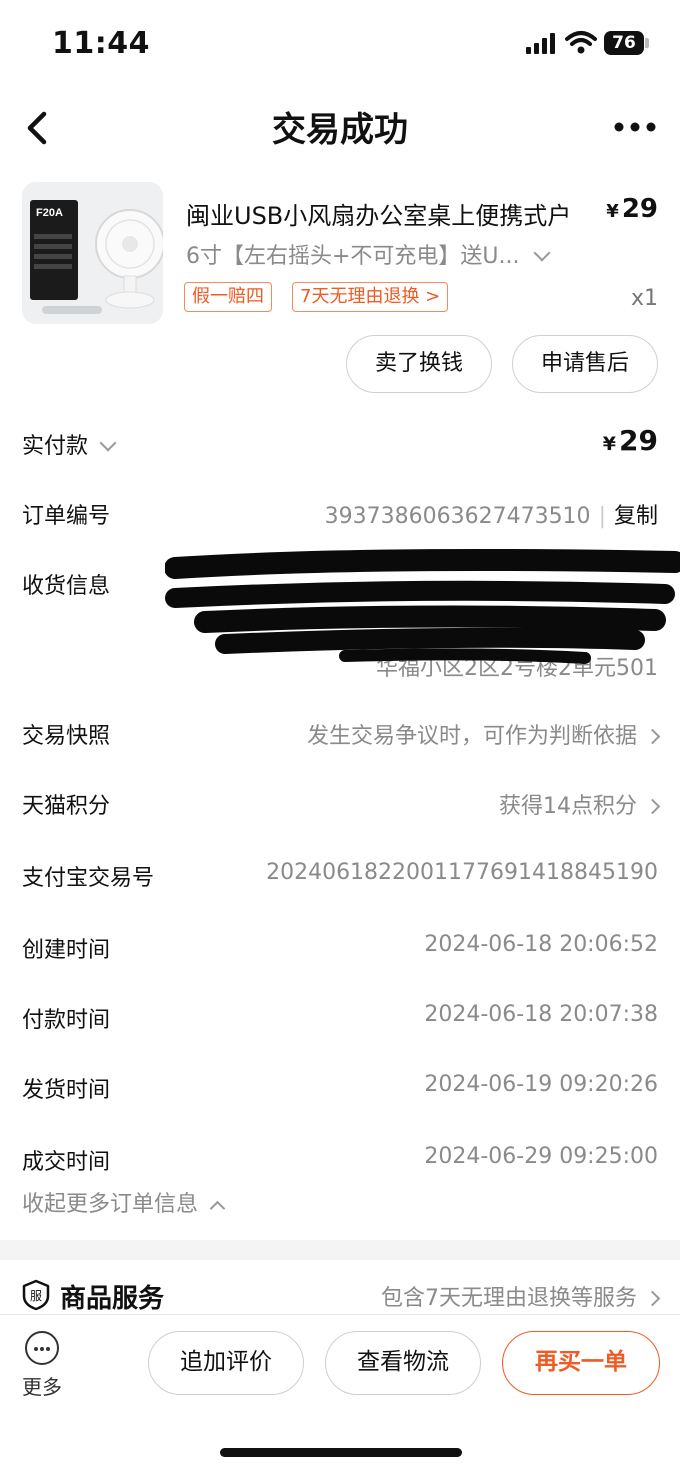 The image size is (680, 1472). Describe the element at coordinates (391, 213) in the screenshot. I see `product-title: 闽业USB小风扇办公室桌上便携式户` at that location.